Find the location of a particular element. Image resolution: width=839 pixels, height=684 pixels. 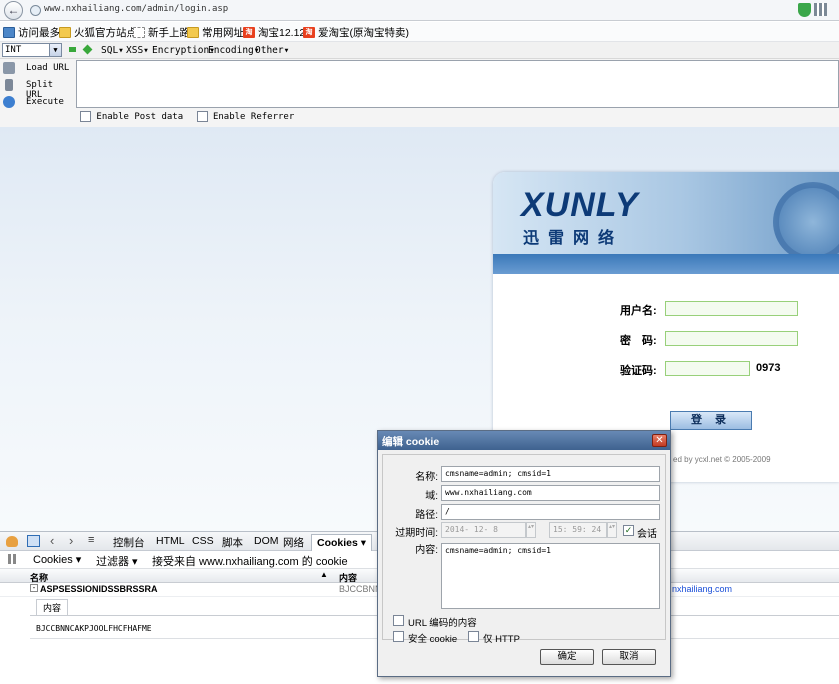

address-bar: ← www.nxhailiang.com/admin/login.asp is located at coordinates (419, 10).